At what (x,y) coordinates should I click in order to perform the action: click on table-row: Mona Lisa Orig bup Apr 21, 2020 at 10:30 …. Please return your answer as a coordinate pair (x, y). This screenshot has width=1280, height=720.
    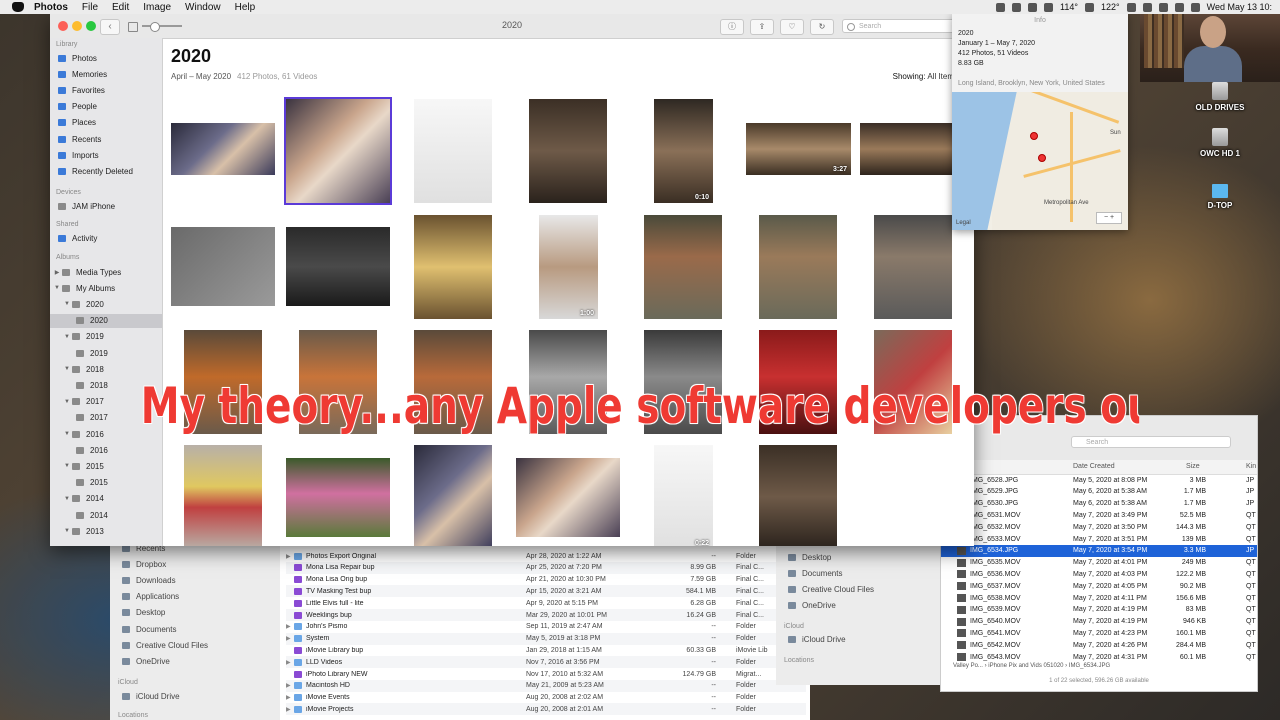
    Looking at the image, I should click on (546, 580).